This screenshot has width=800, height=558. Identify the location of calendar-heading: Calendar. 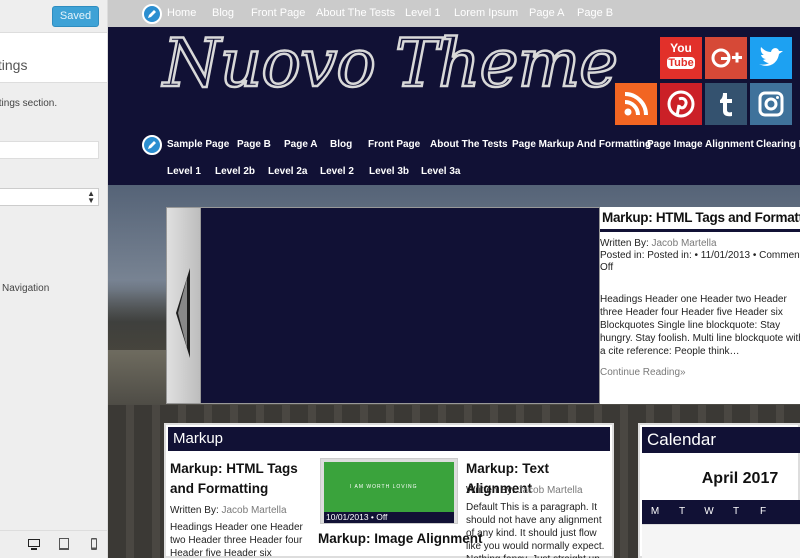
(721, 440).